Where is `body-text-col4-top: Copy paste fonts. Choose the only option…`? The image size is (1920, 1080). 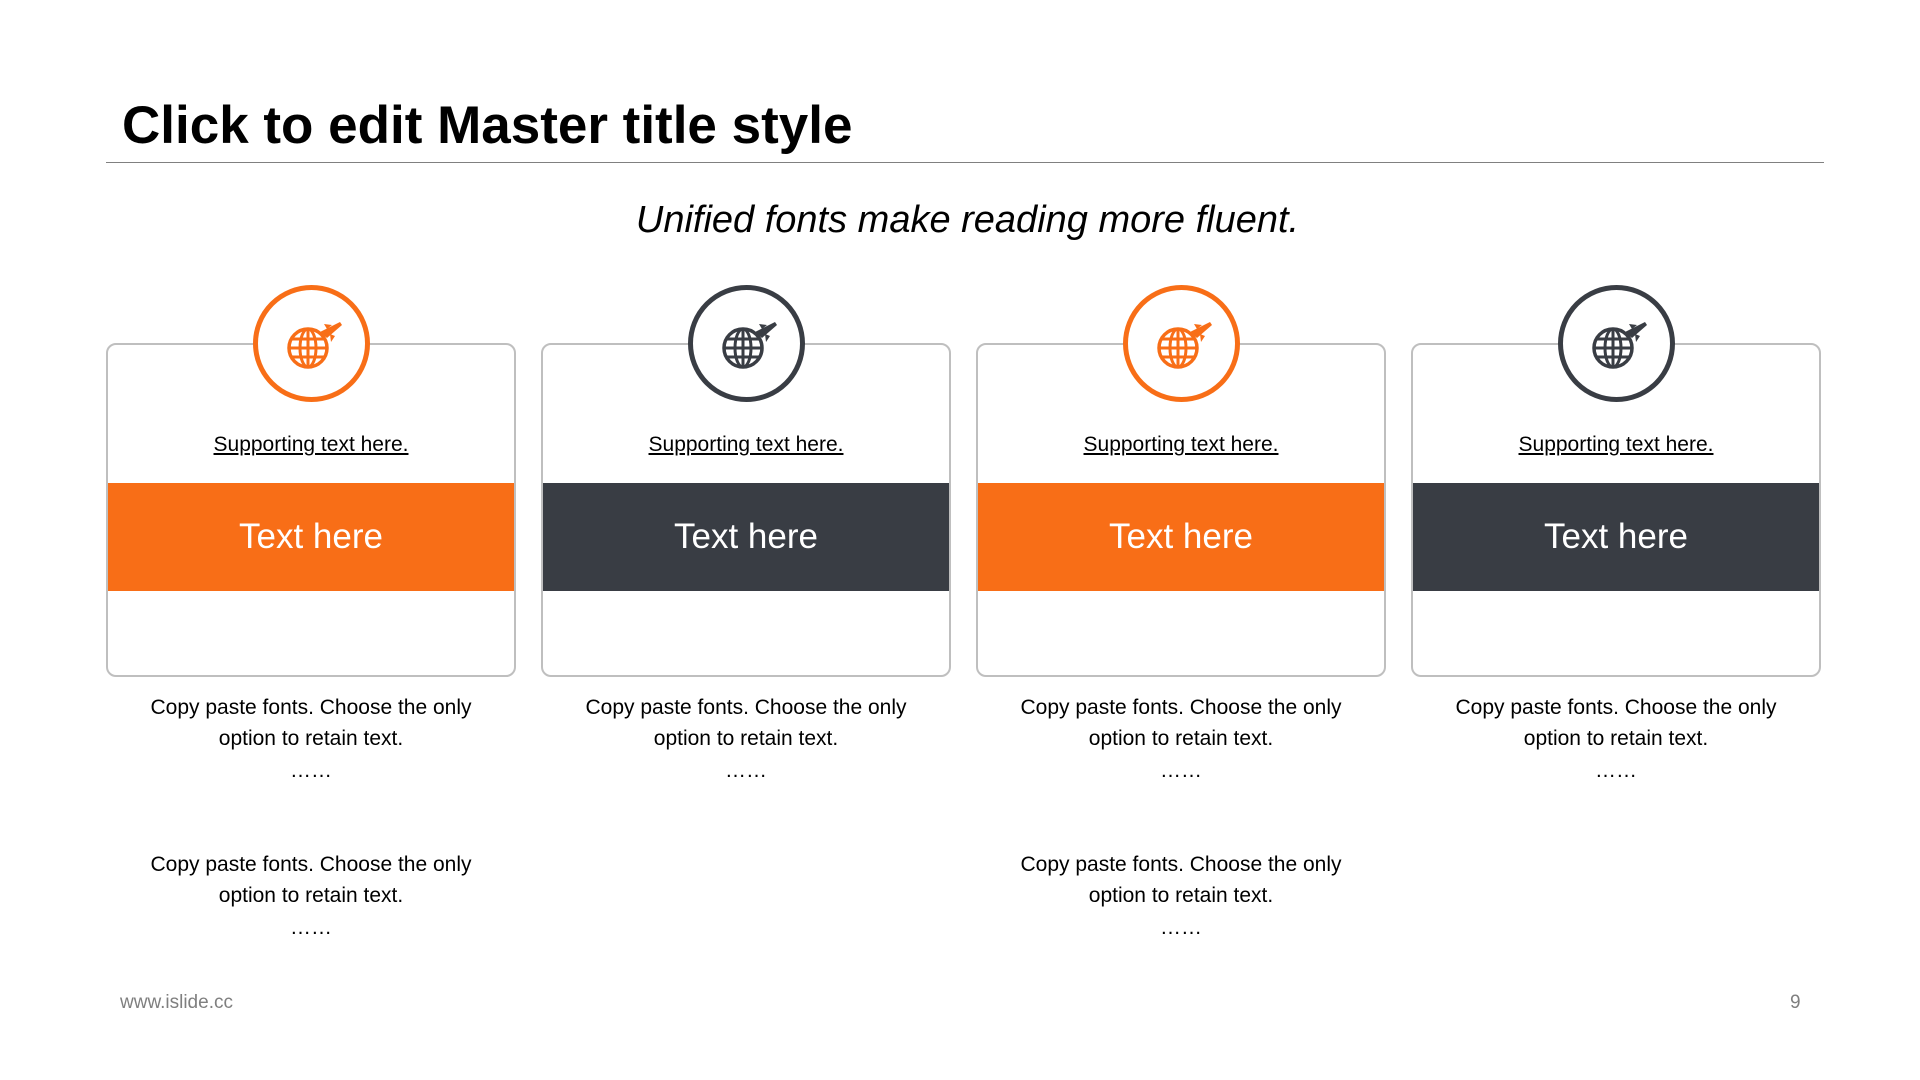 body-text-col4-top: Copy paste fonts. Choose the only option… is located at coordinates (1616, 740).